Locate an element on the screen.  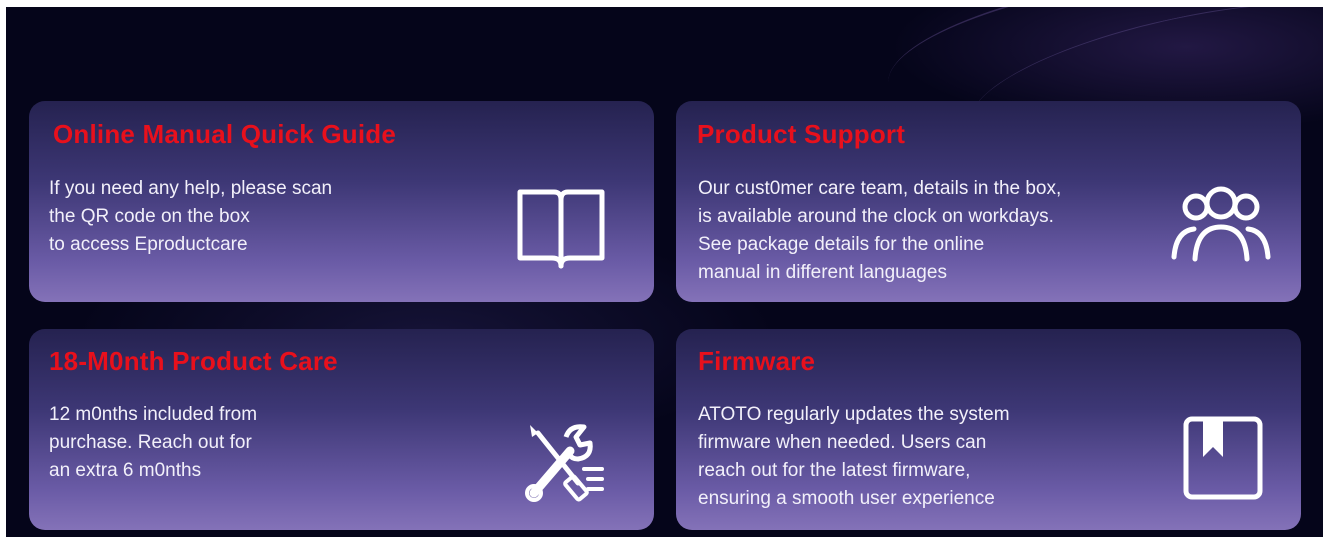
card-text-line: If you need any help, please scan is located at coordinates (191, 188).